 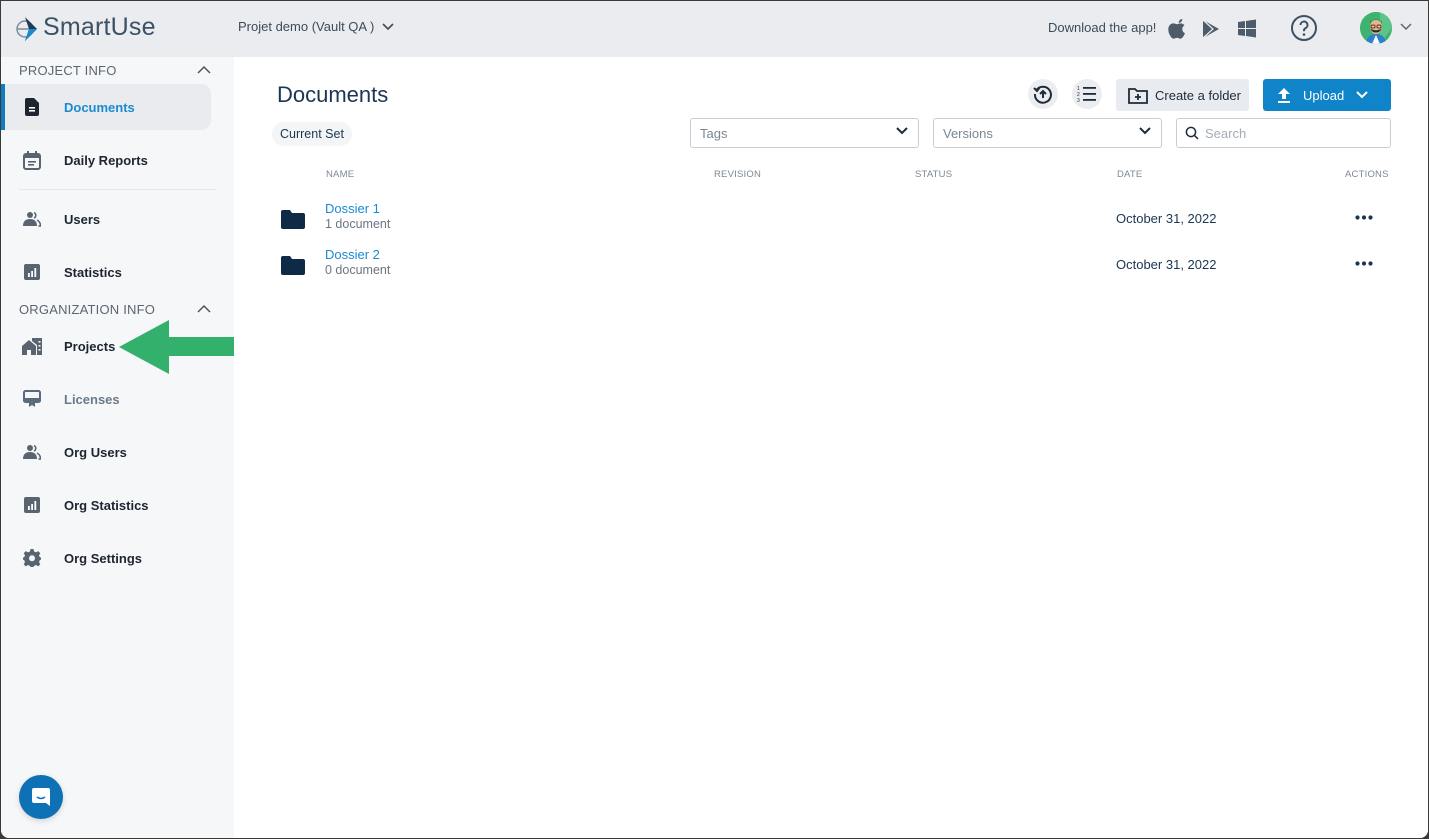 I want to click on table-row: Dossier 2 0 document October 31, 2022, so click(x=832, y=267).